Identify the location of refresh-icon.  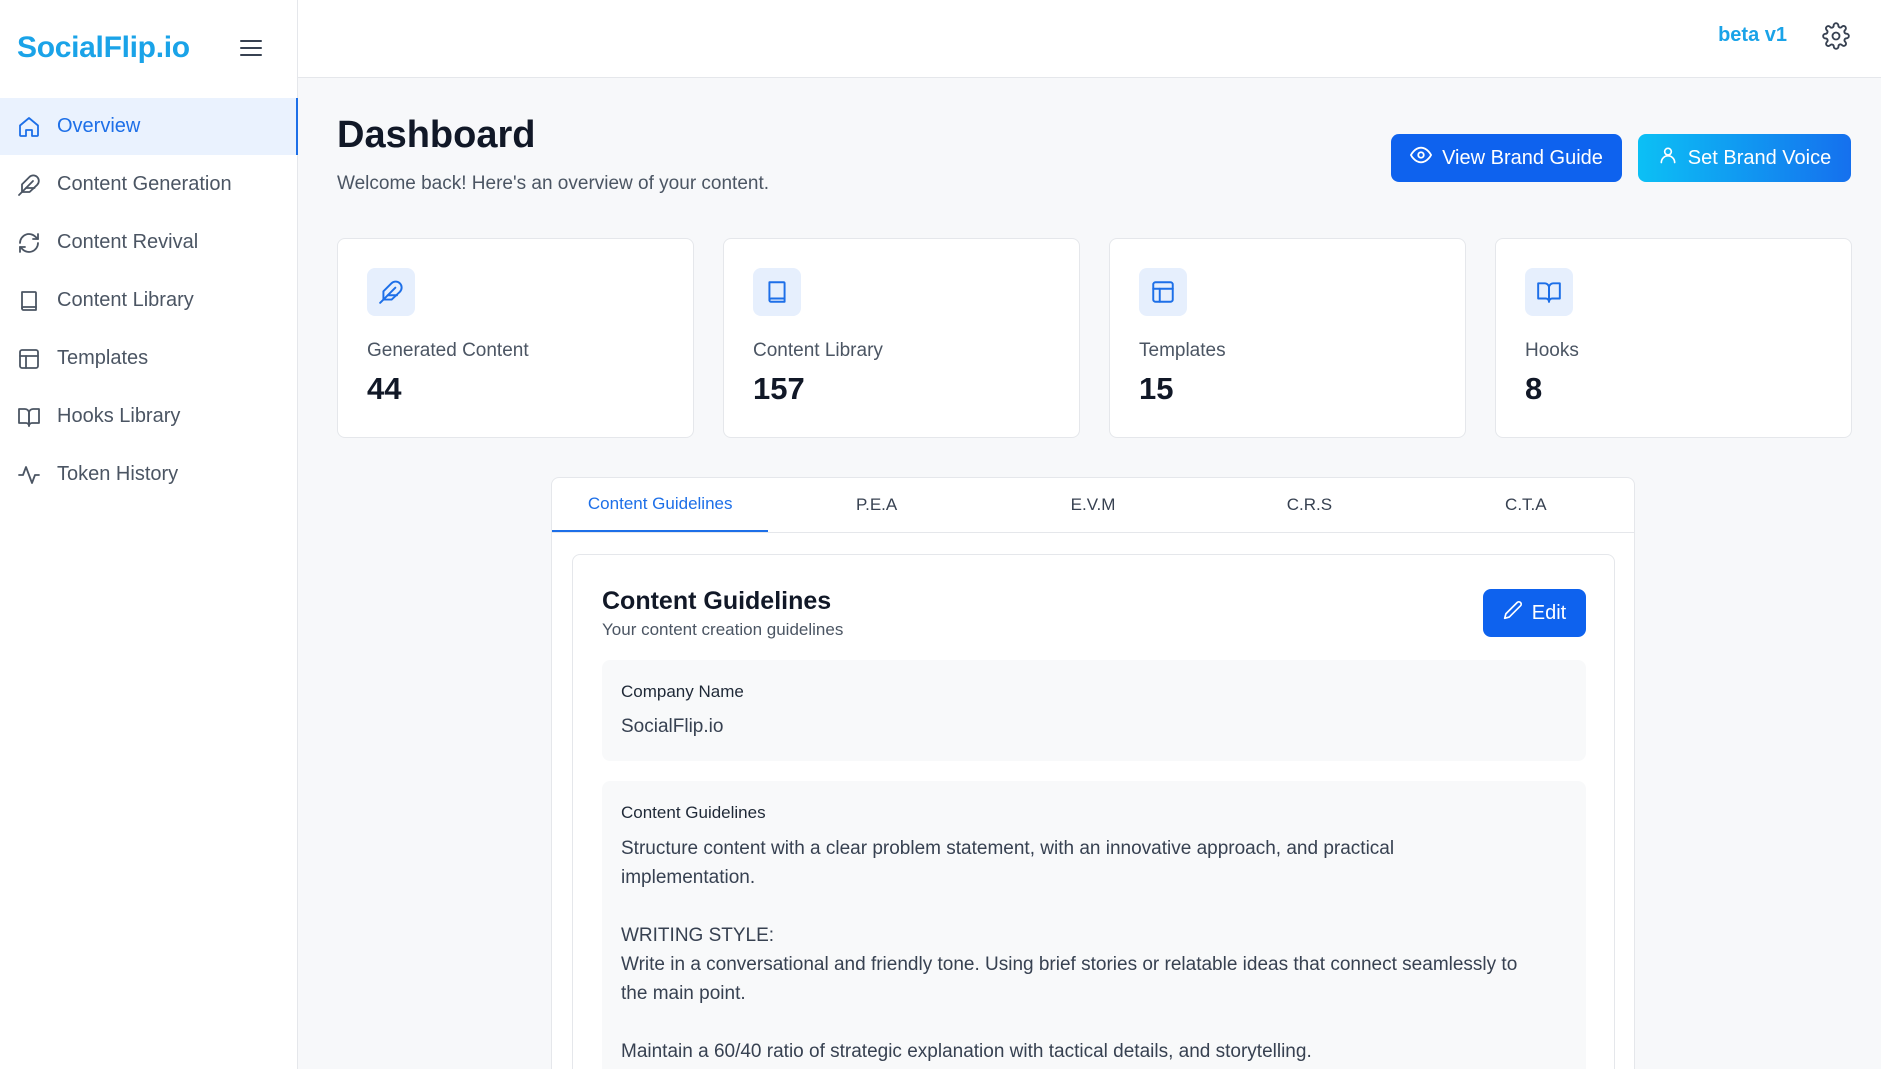
(29, 243).